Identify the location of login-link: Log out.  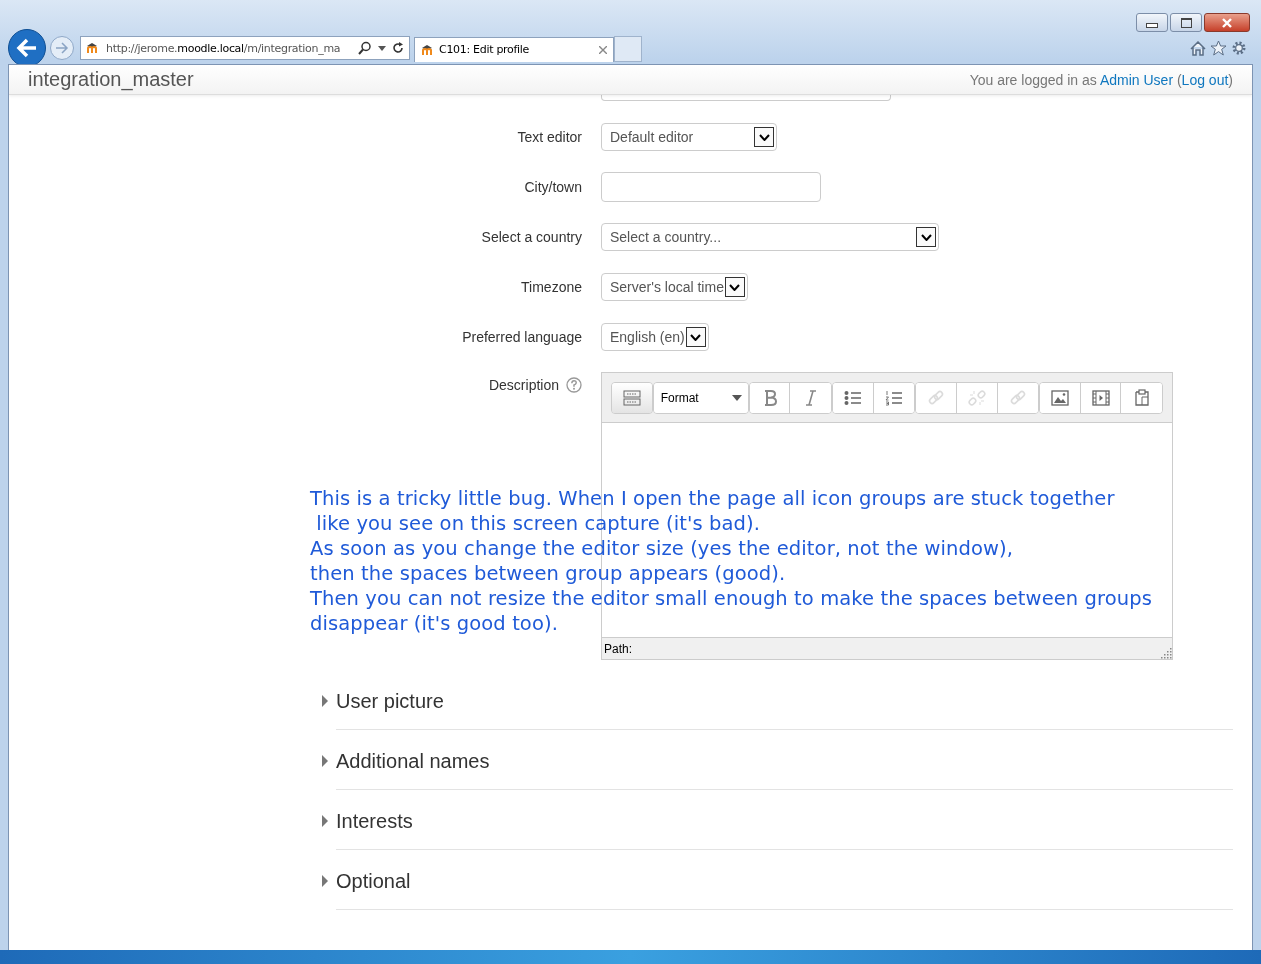
(1205, 79).